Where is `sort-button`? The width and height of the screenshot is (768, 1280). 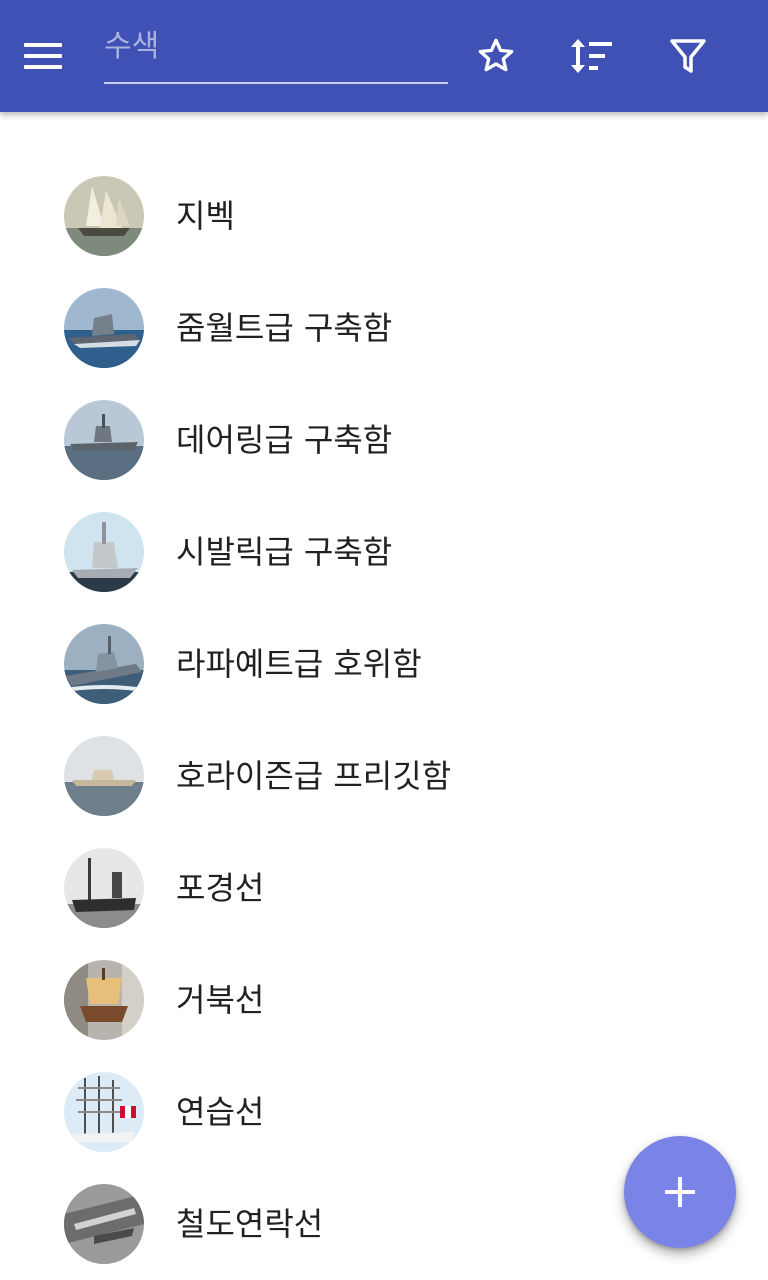
sort-button is located at coordinates (591, 56).